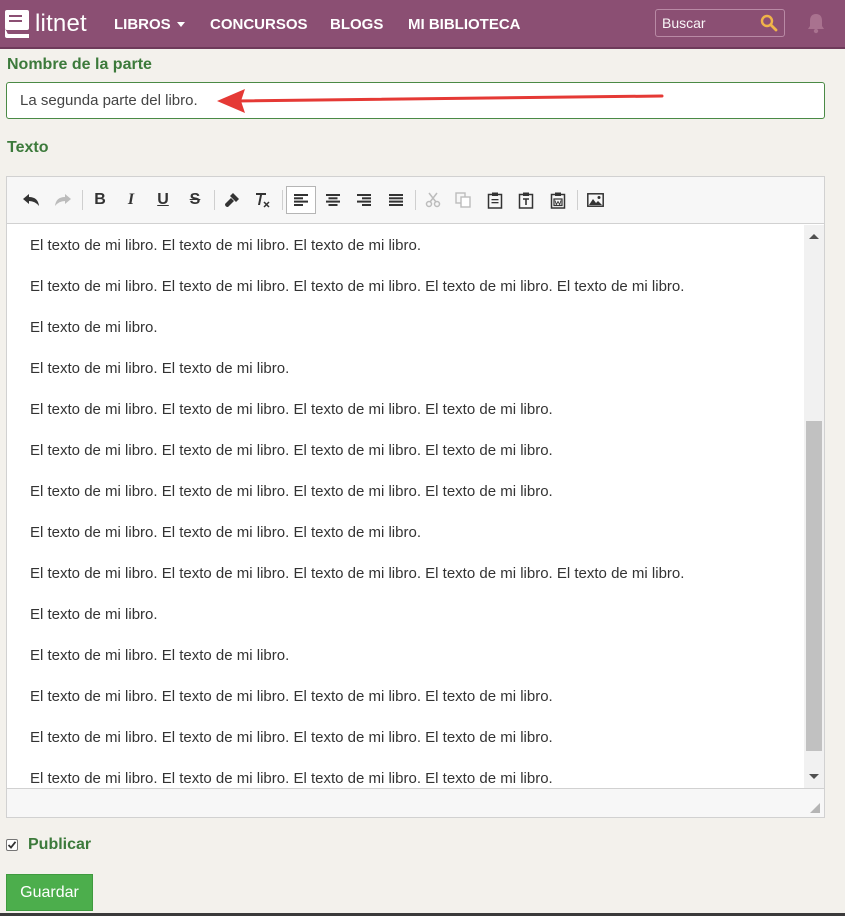 The image size is (845, 916). What do you see at coordinates (595, 200) in the screenshot?
I see `image-icon` at bounding box center [595, 200].